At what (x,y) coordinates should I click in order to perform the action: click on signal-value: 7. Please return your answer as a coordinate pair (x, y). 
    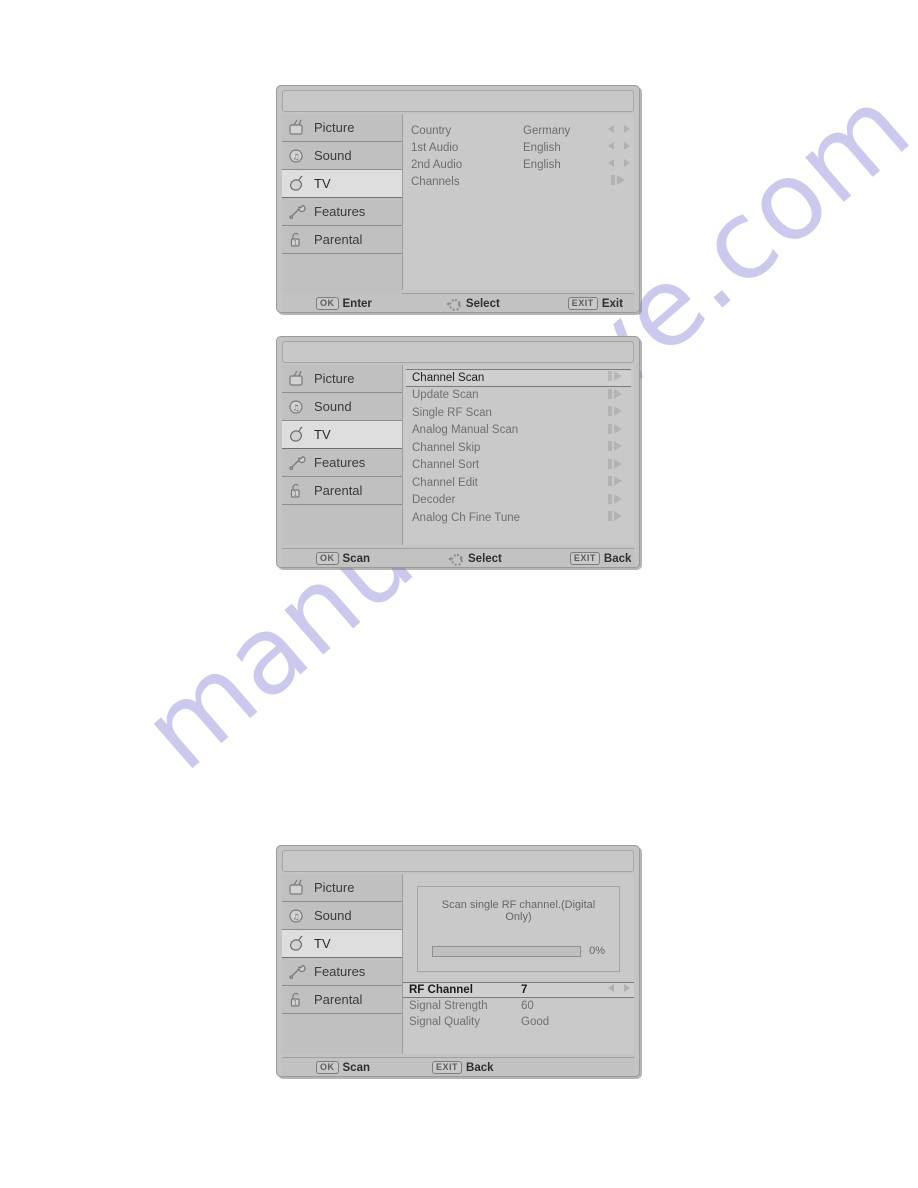
    Looking at the image, I should click on (524, 990).